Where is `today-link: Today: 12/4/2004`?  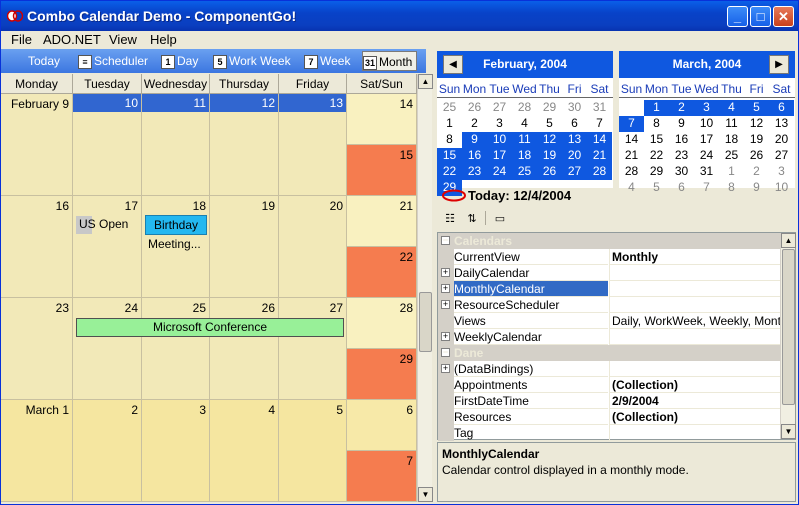 today-link: Today: 12/4/2004 is located at coordinates (539, 196).